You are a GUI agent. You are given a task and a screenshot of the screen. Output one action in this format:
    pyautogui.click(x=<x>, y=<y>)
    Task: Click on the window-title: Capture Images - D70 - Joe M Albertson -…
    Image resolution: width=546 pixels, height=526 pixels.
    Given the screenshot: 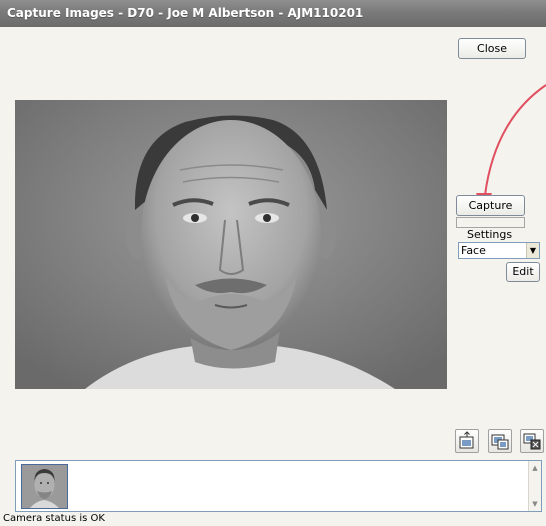 What is the action you would take?
    pyautogui.click(x=185, y=13)
    